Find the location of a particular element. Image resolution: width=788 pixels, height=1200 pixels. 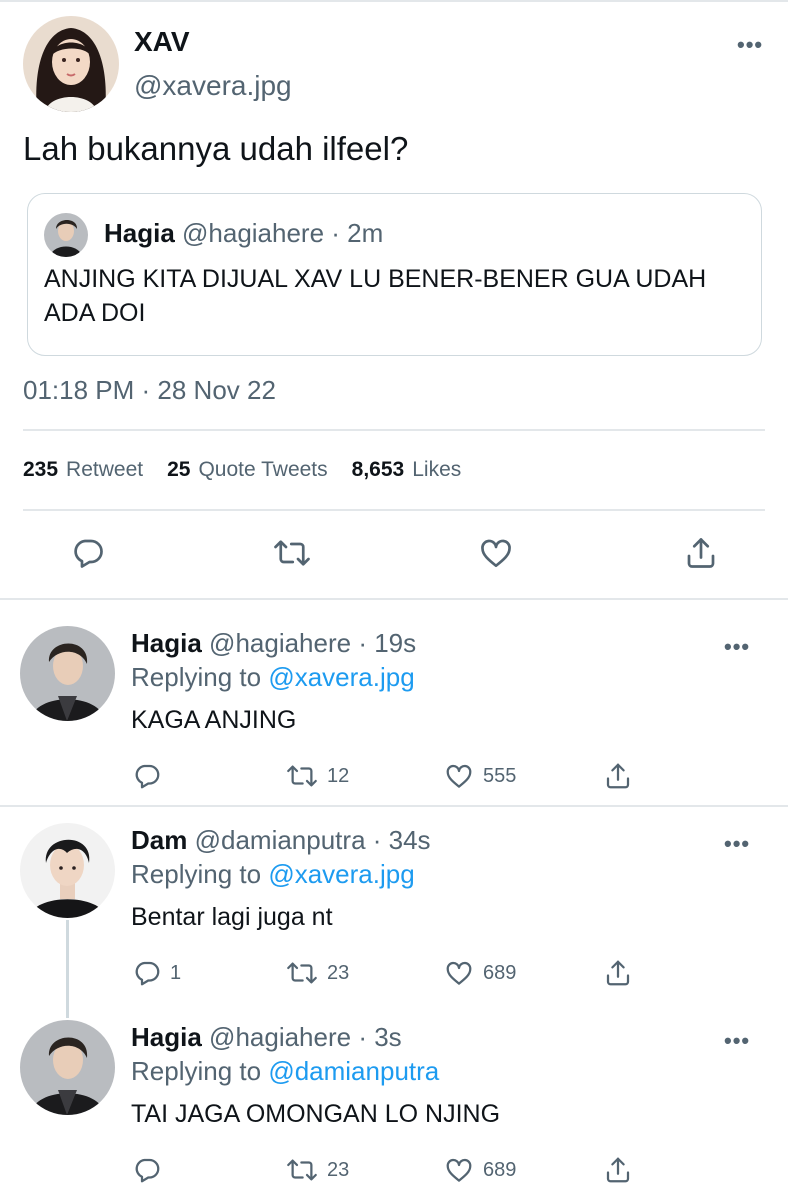

reply-author-name: Dam is located at coordinates (159, 840).